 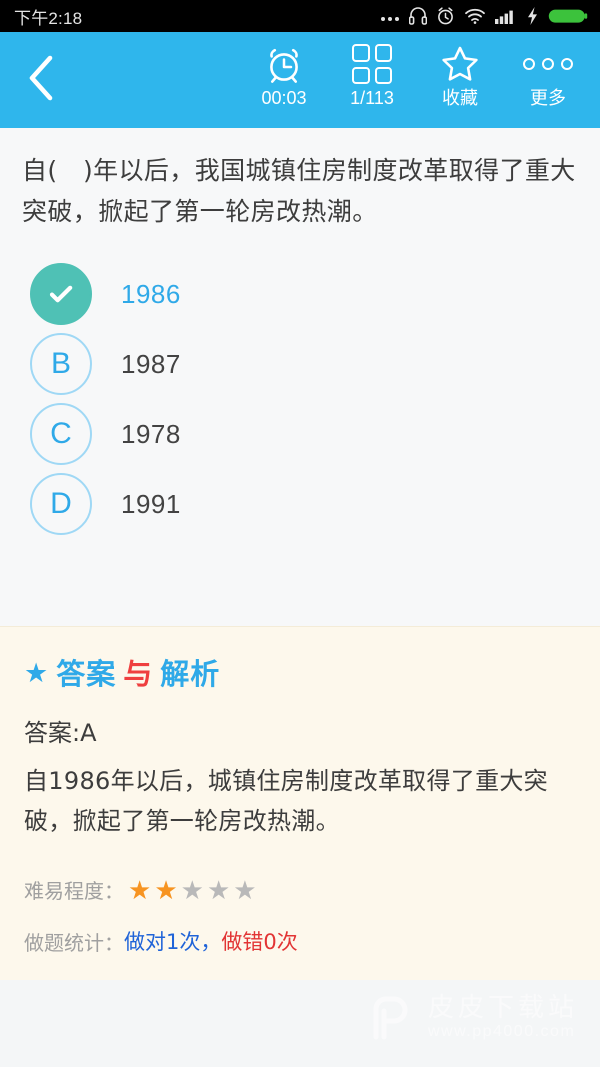 I want to click on battery-icon, so click(x=568, y=16).